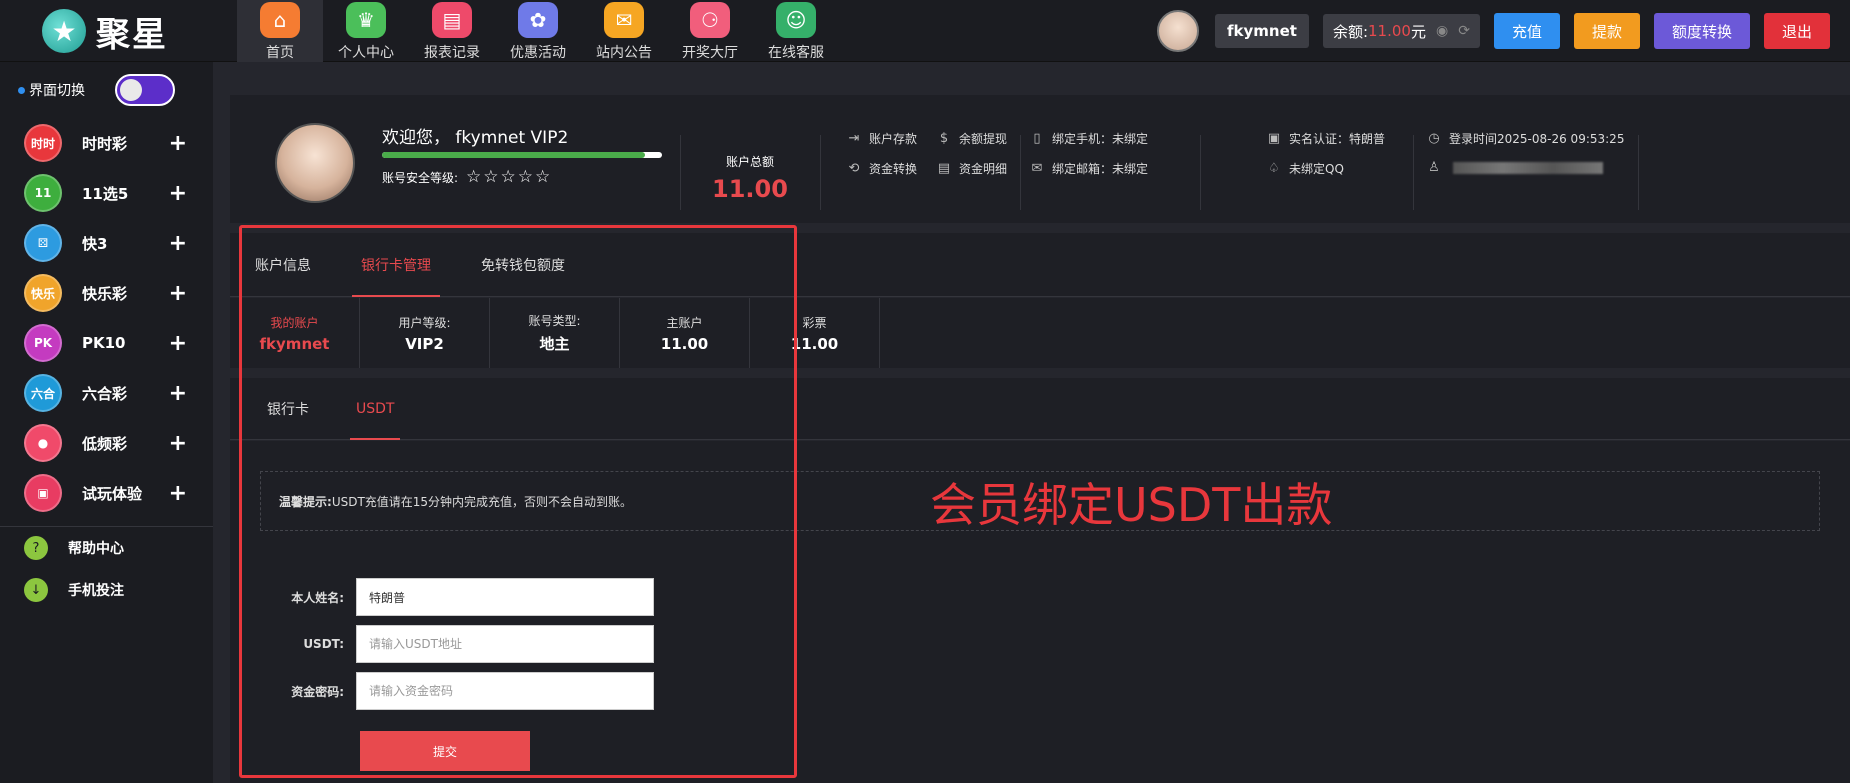 The height and width of the screenshot is (783, 1850). Describe the element at coordinates (482, 501) in the screenshot. I see `notice-text: USDT充值请在15分钟内完成充值，否则不会自动到账。` at that location.